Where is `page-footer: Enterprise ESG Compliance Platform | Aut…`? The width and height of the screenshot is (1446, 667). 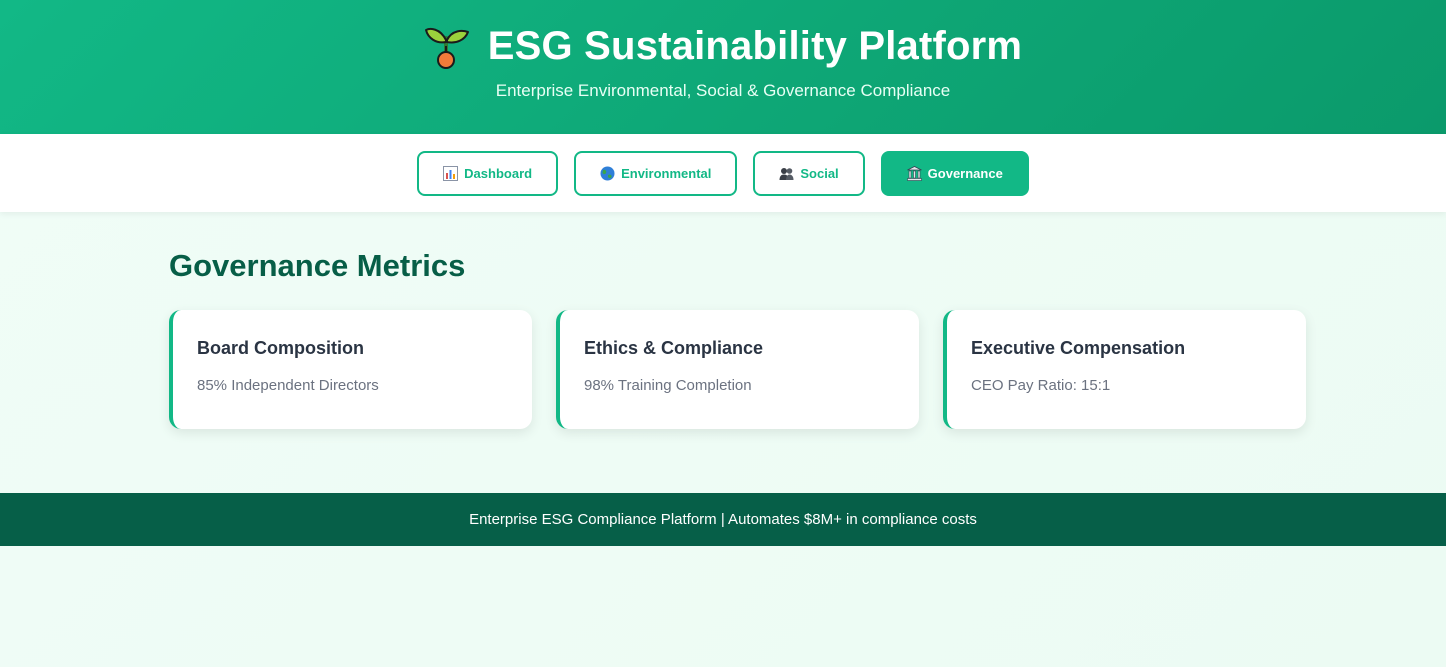
page-footer: Enterprise ESG Compliance Platform | Aut… is located at coordinates (723, 519).